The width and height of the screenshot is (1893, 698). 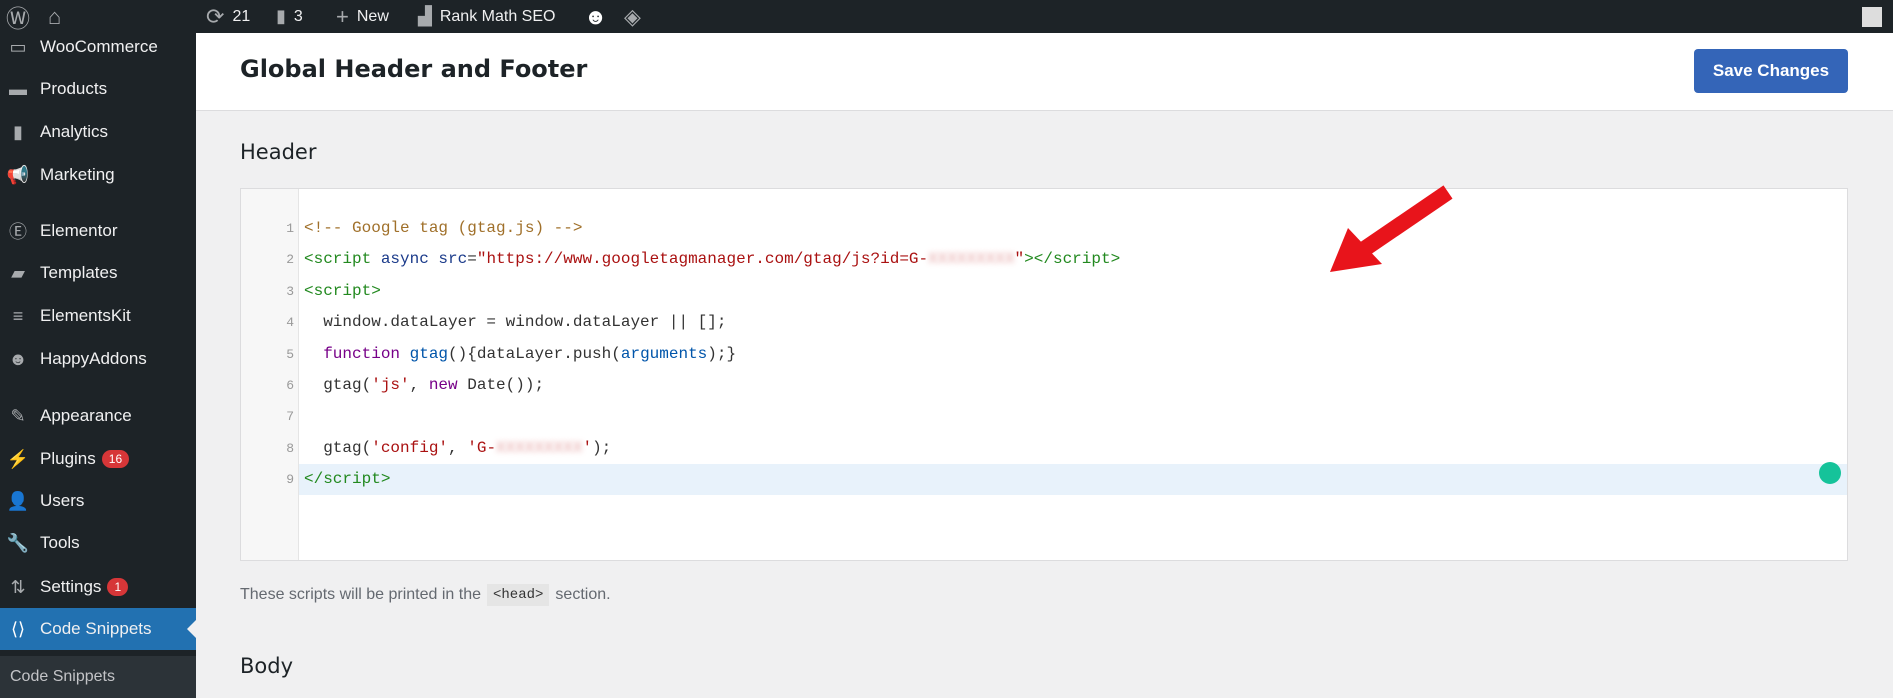 What do you see at coordinates (410, 447) in the screenshot?
I see `code-token: 'config'` at bounding box center [410, 447].